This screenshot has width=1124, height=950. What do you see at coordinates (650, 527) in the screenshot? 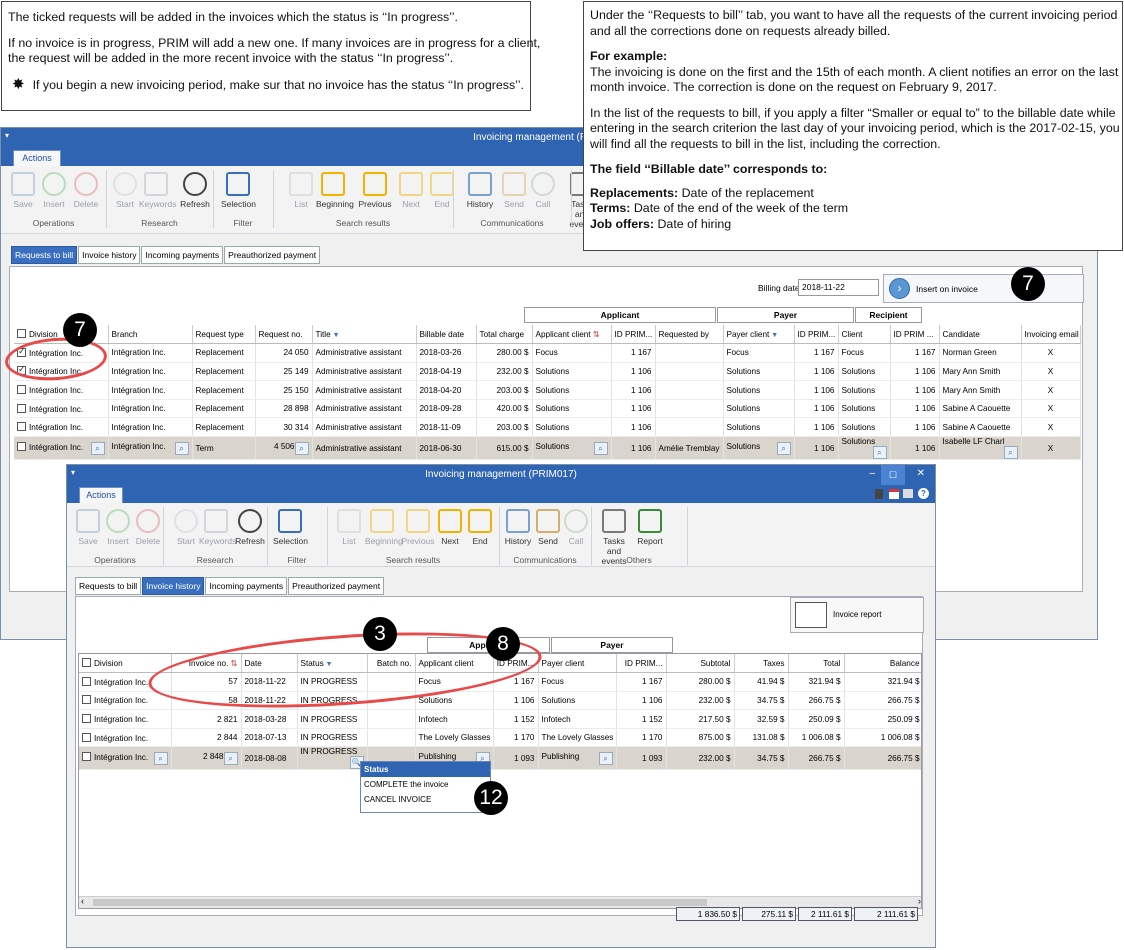
I see `ribbon-report-button: Report` at bounding box center [650, 527].